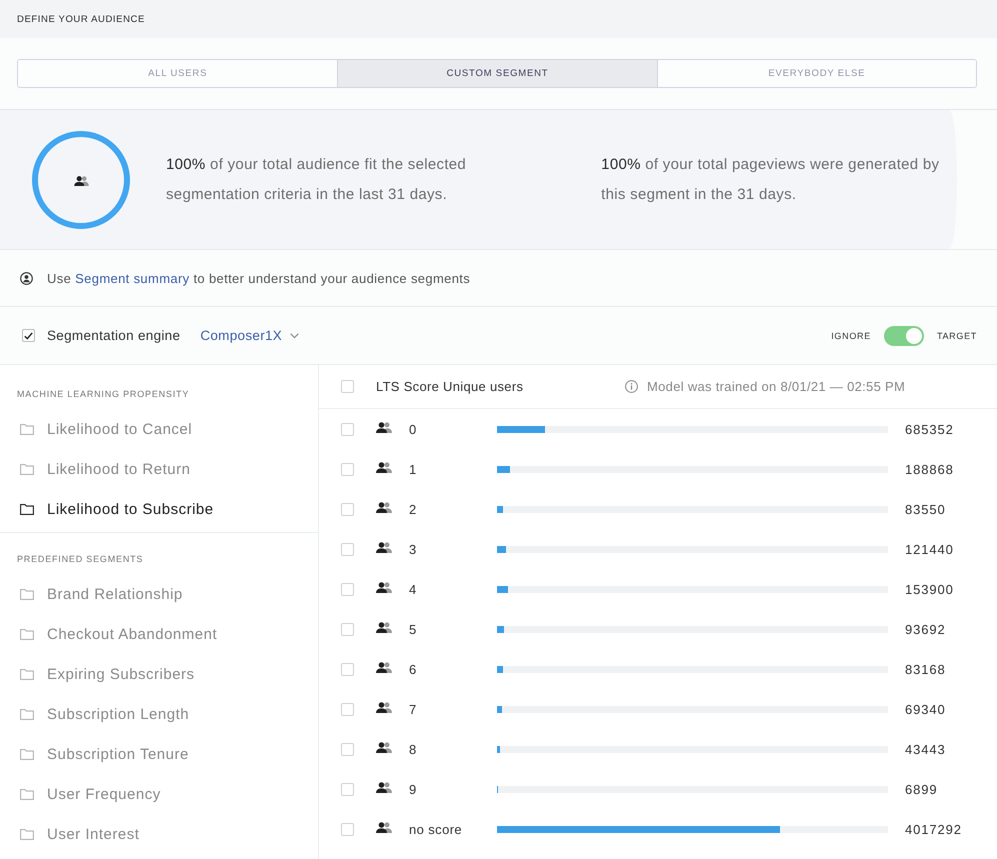 This screenshot has height=859, width=997. Describe the element at coordinates (497, 73) in the screenshot. I see `audience-tab: CUSTOM SEGMENT` at that location.